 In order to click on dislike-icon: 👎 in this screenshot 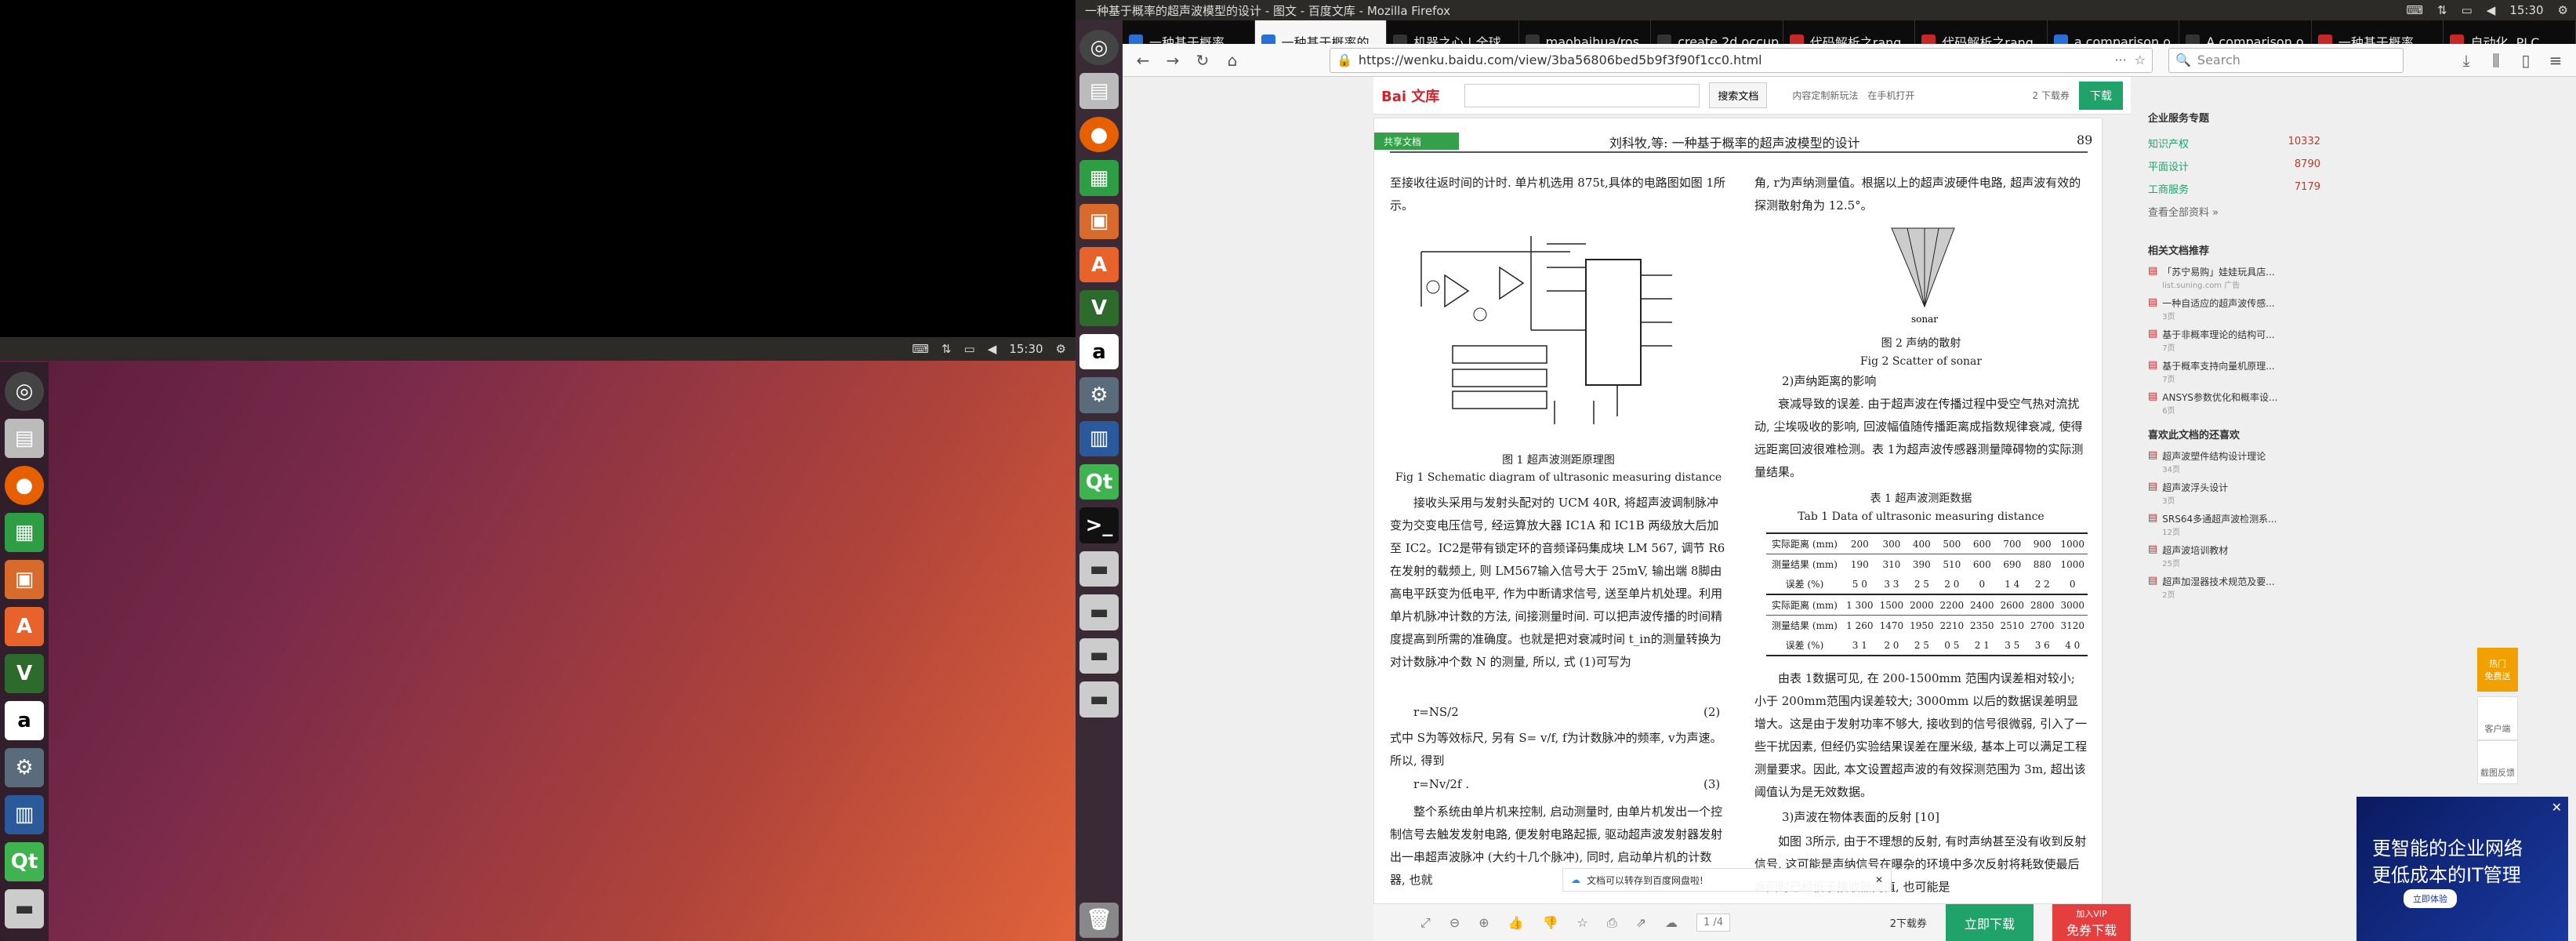, I will do `click(1551, 922)`.